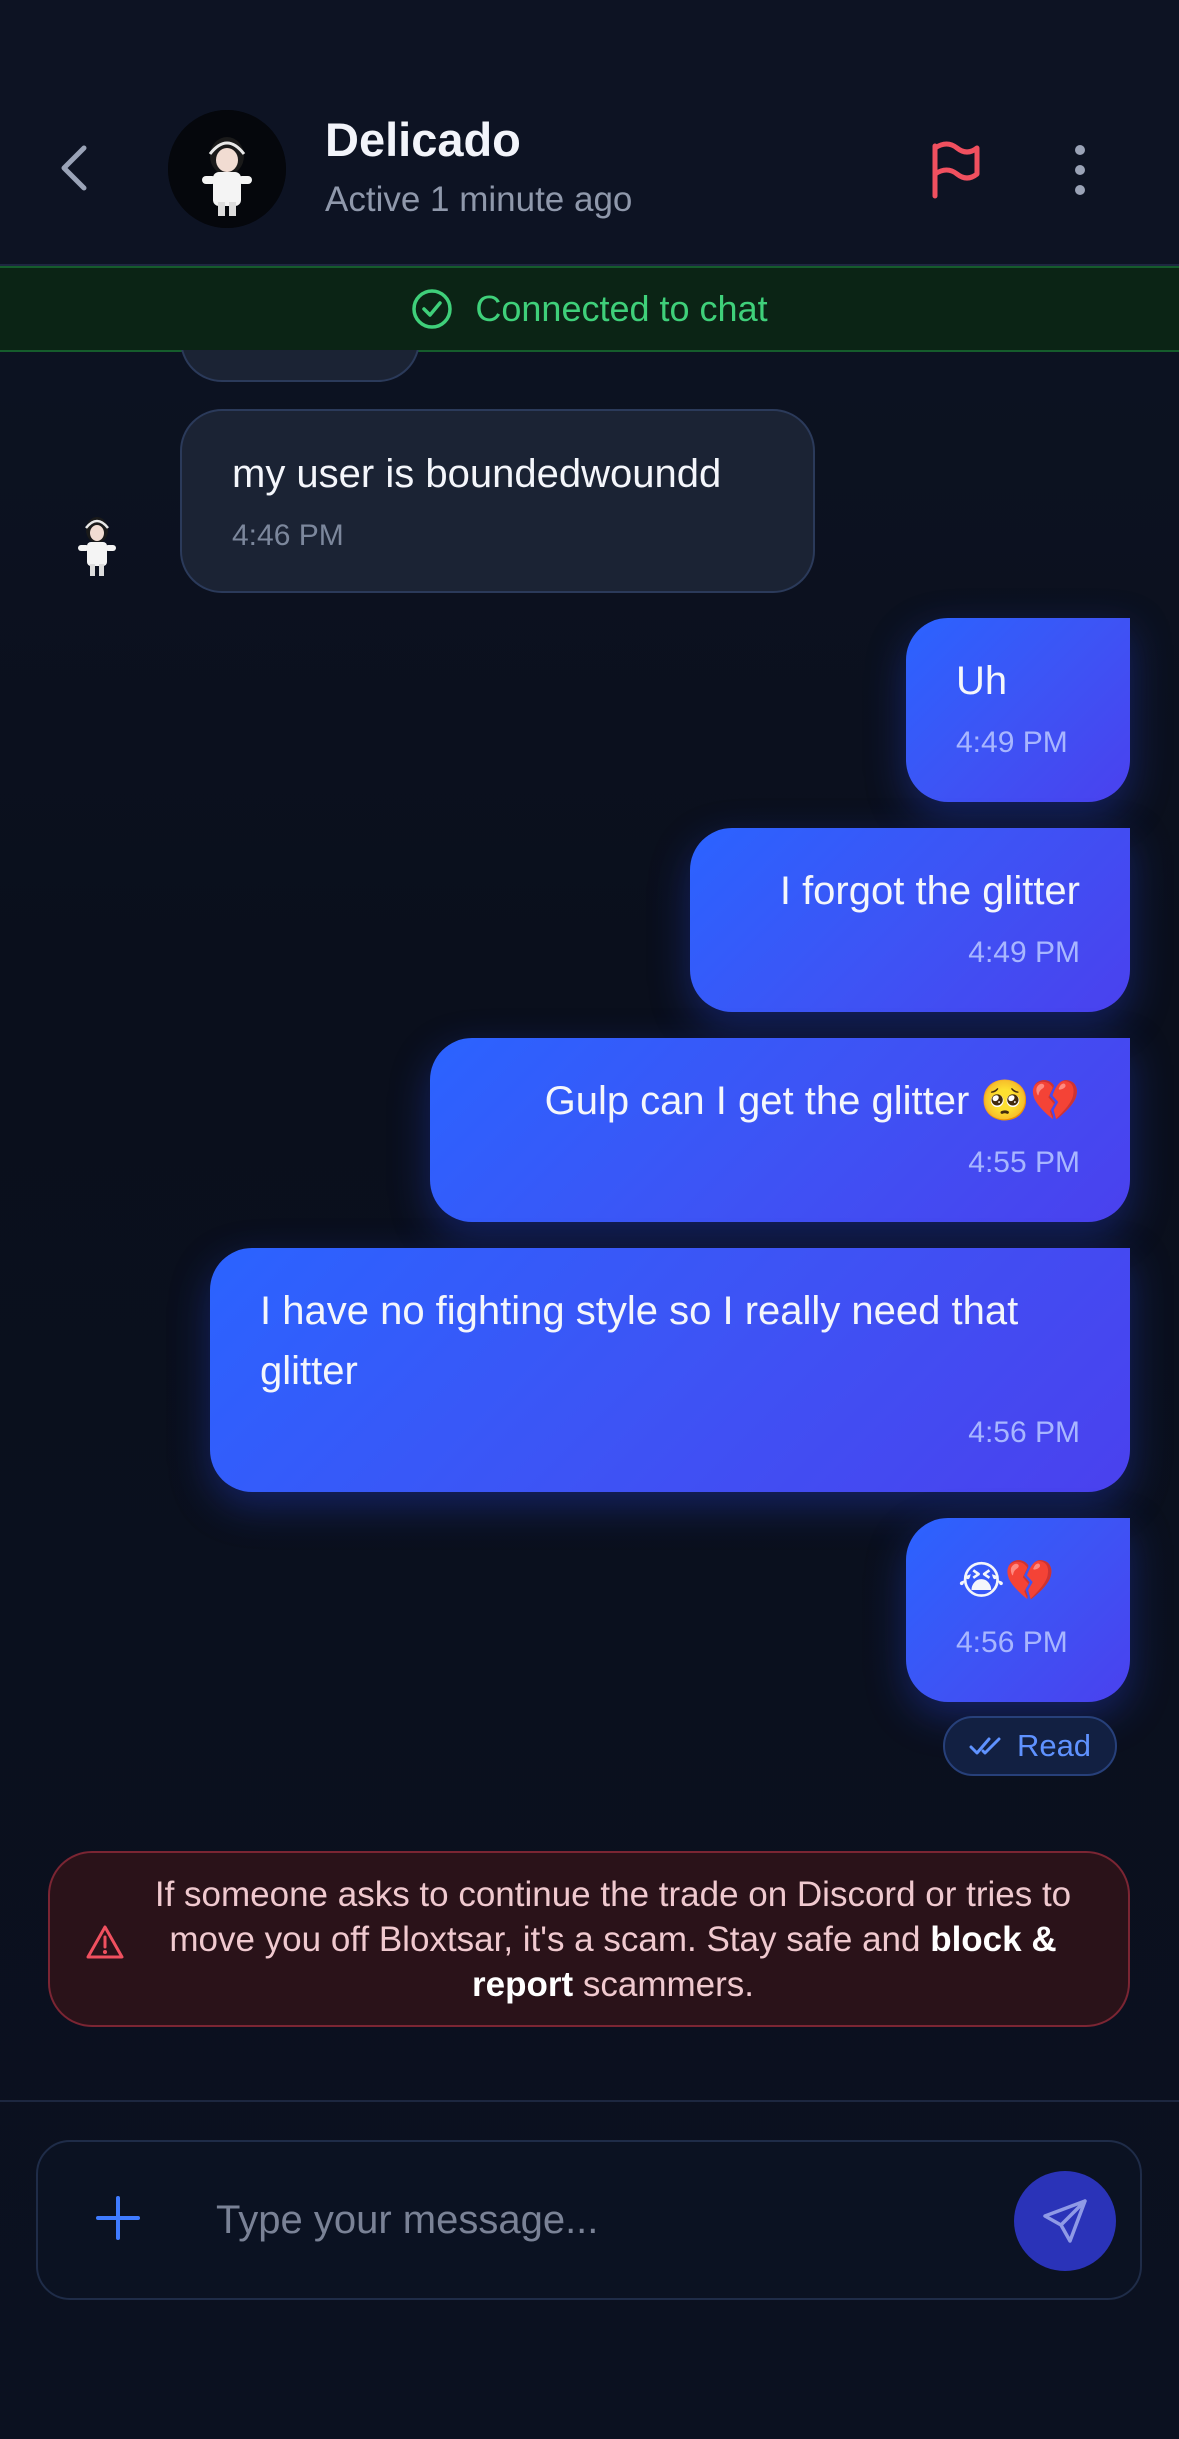  Describe the element at coordinates (1018, 1610) in the screenshot. I see `message-bubble-outgoing: 😭💔 4:56 PM` at that location.